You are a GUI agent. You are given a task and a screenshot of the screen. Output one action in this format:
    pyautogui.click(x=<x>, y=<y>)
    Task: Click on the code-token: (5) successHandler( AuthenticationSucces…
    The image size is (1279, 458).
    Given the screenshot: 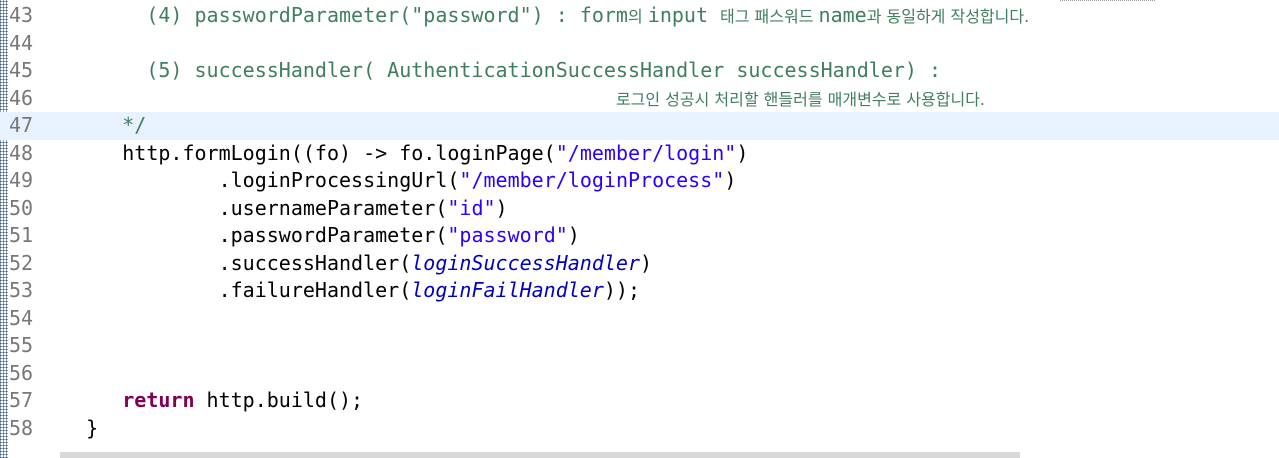 What is the action you would take?
    pyautogui.click(x=496, y=70)
    